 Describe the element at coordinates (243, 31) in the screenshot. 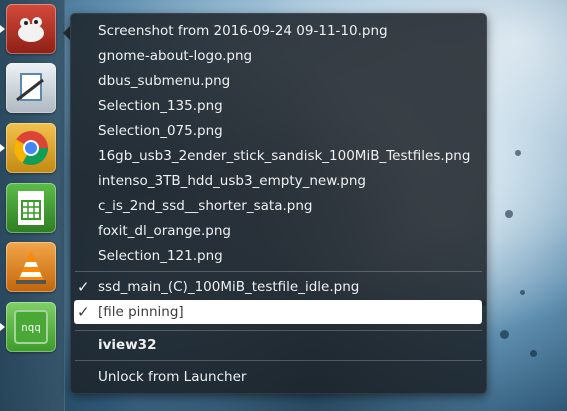

I see `recent-file-item: Screenshot from 2016-09-24 09-11-10.png` at that location.